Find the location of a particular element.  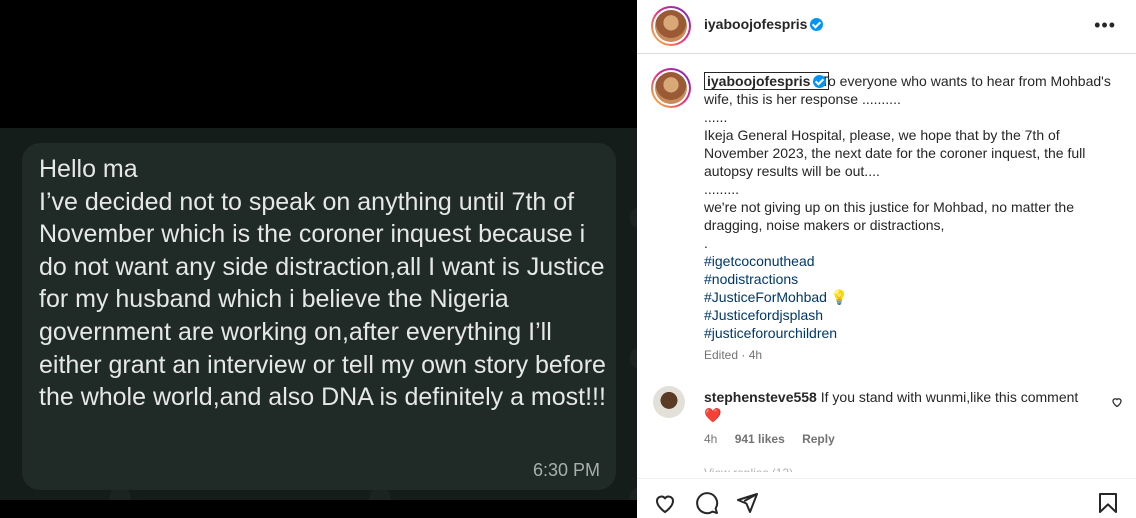

commenter-username: stephensteve558 is located at coordinates (760, 397).